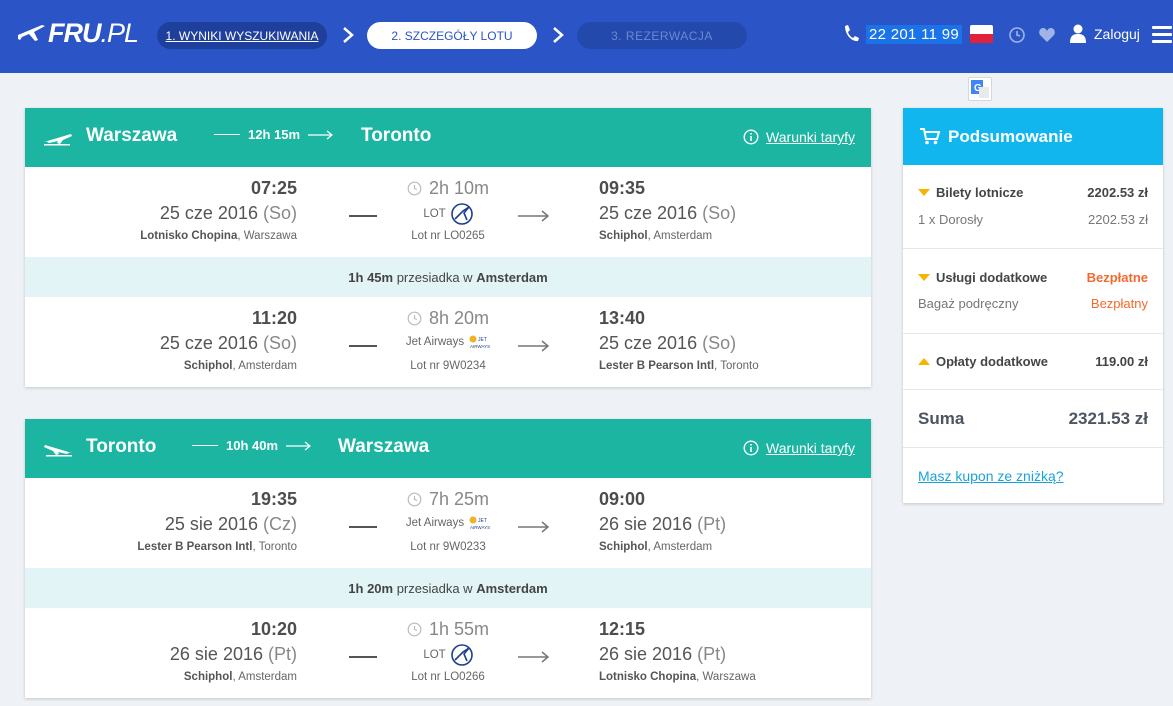 Image resolution: width=1173 pixels, height=706 pixels. What do you see at coordinates (58, 451) in the screenshot?
I see `plane-landing-icon` at bounding box center [58, 451].